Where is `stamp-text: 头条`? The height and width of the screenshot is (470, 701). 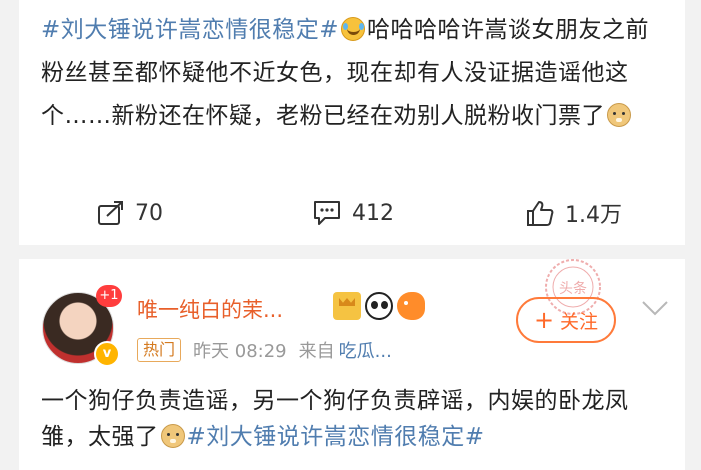 stamp-text: 头条 is located at coordinates (573, 288).